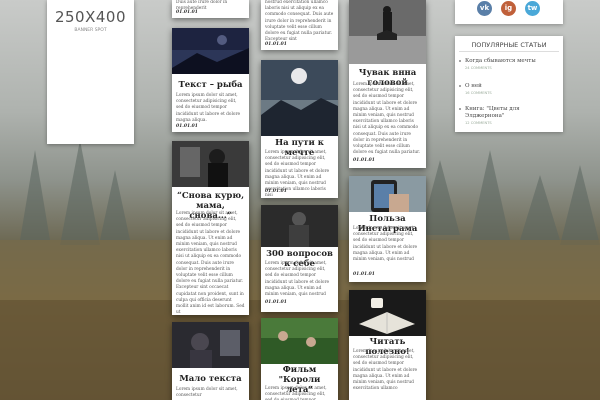 The height and width of the screenshot is (400, 600). I want to click on popular-link: Когда сбываются мечты, so click(512, 61).